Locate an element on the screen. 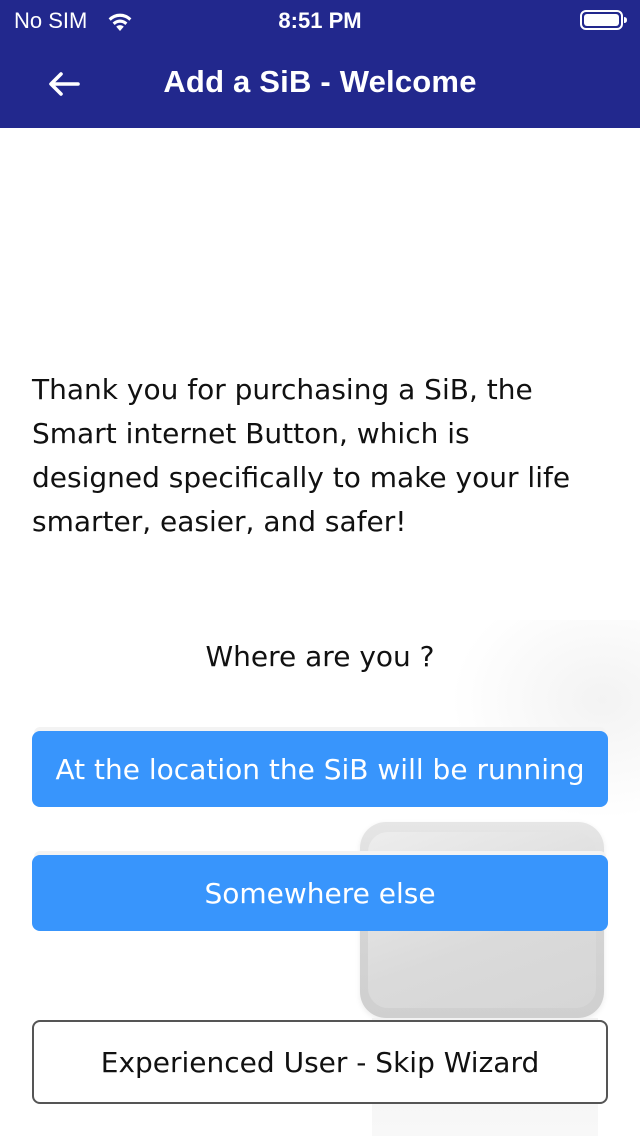 Image resolution: width=640 pixels, height=1136 pixels. top-bar: No SIM 8:51 PM Add a SiB - Welcome is located at coordinates (320, 64).